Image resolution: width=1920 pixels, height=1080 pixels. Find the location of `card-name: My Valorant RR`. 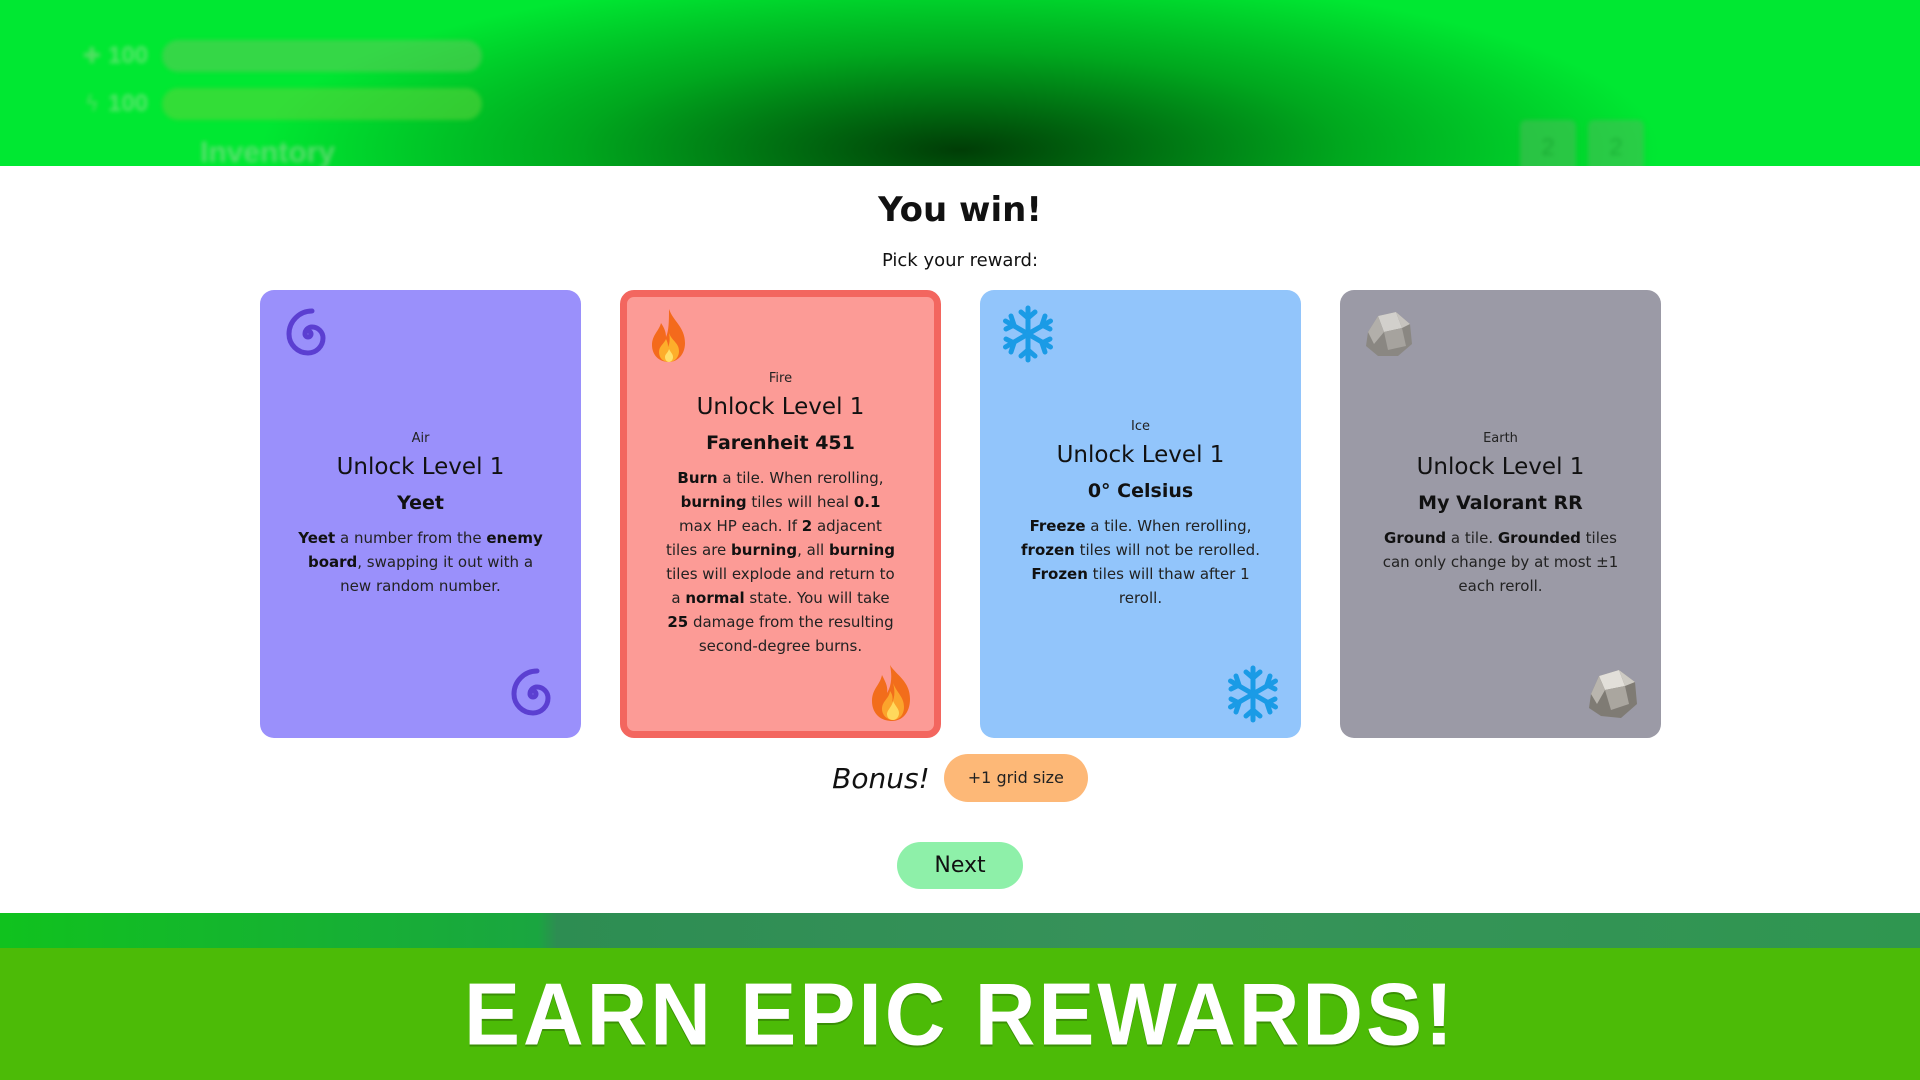

card-name: My Valorant RR is located at coordinates (1500, 502).